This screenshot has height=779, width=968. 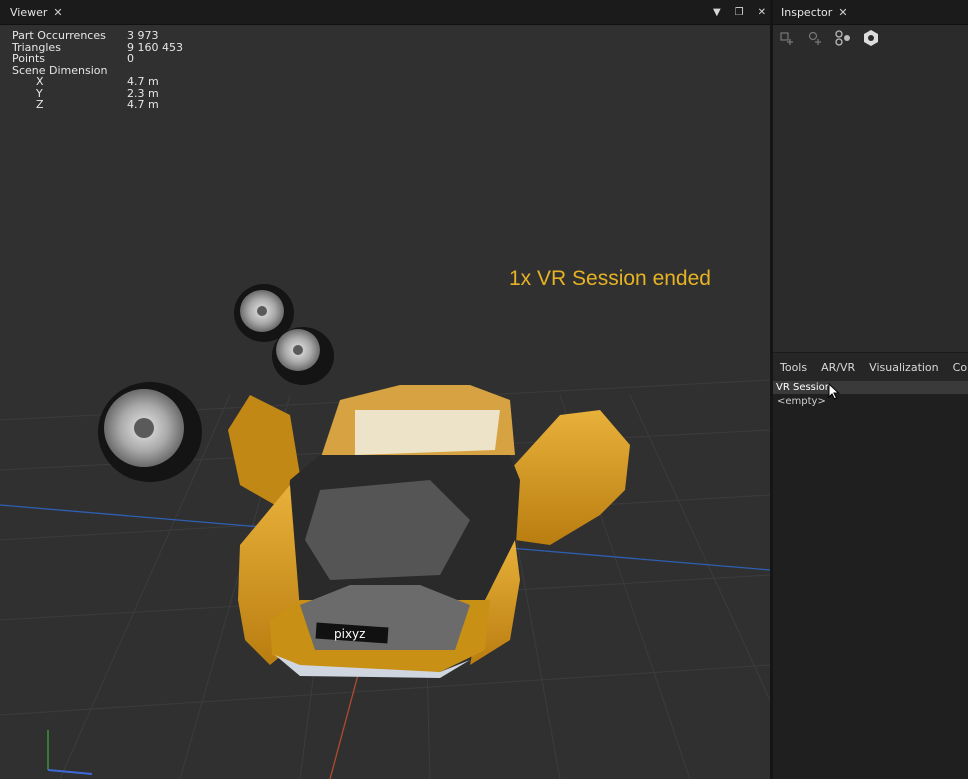 I want to click on node-graph-icon, so click(x=843, y=38).